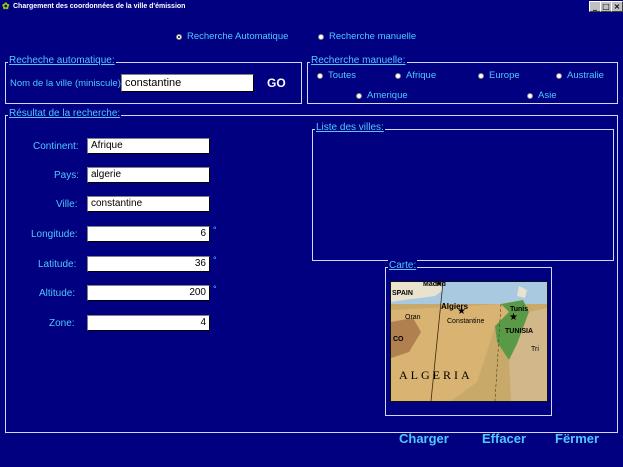  What do you see at coordinates (148, 175) in the screenshot?
I see `pays-field: algerie` at bounding box center [148, 175].